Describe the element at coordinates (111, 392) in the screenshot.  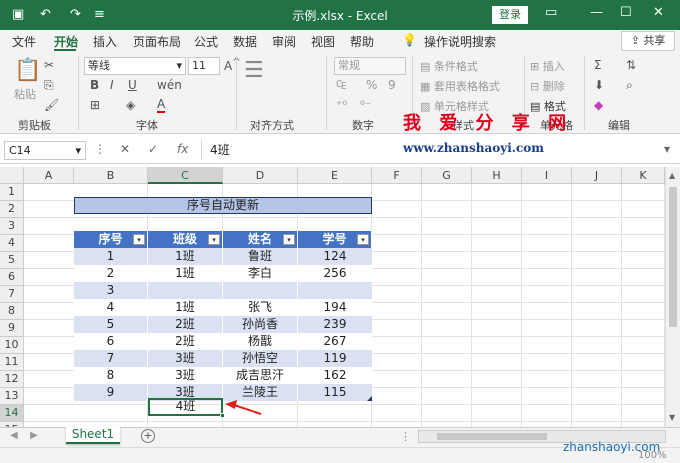
I see `table-cell: 9` at that location.